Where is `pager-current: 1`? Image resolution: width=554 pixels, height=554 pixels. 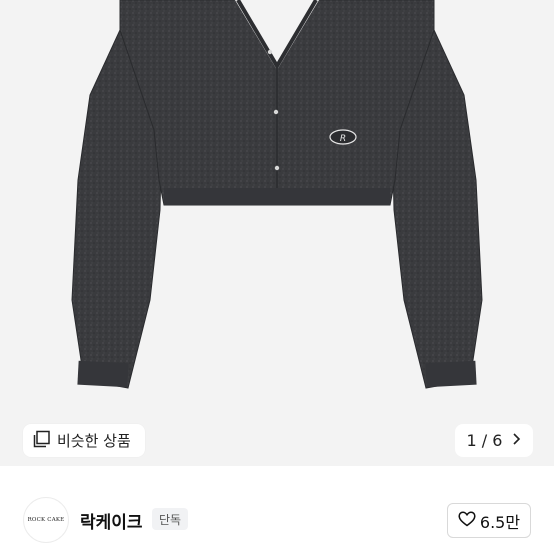 pager-current: 1 is located at coordinates (471, 440).